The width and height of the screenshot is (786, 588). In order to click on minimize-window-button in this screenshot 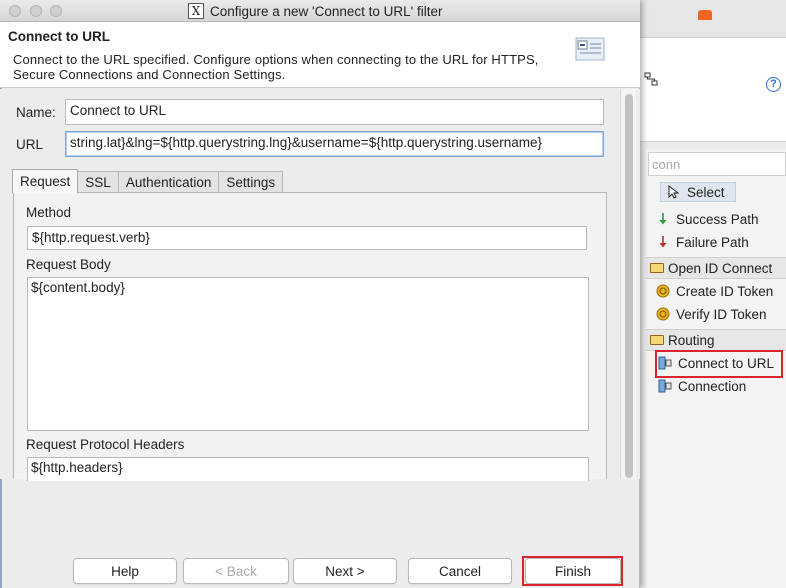, I will do `click(36, 11)`.